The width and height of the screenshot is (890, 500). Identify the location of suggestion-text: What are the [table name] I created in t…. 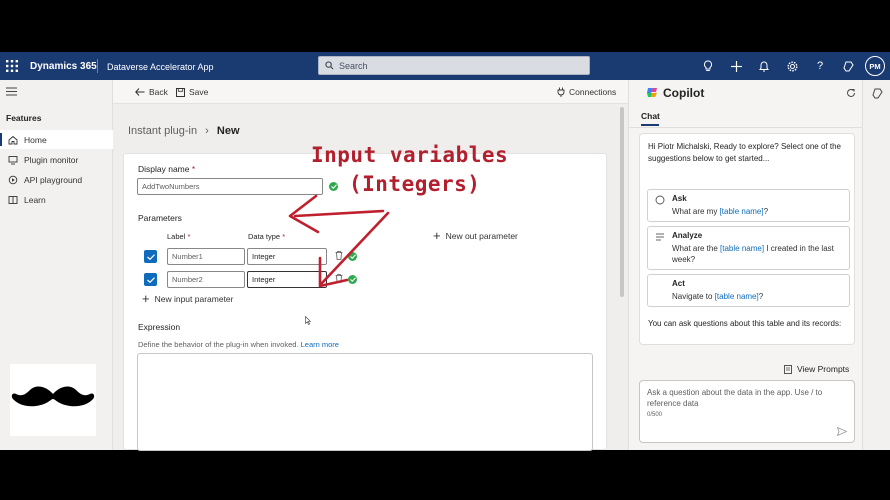
(753, 254).